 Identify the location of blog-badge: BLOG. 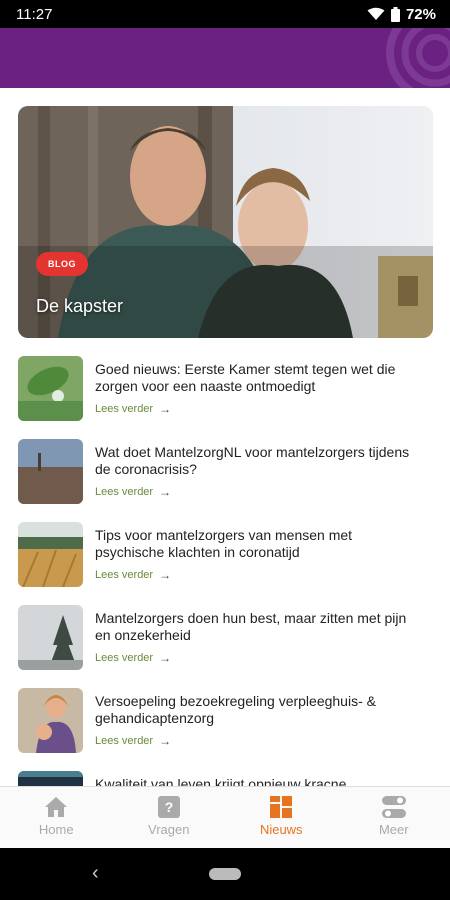
(62, 264).